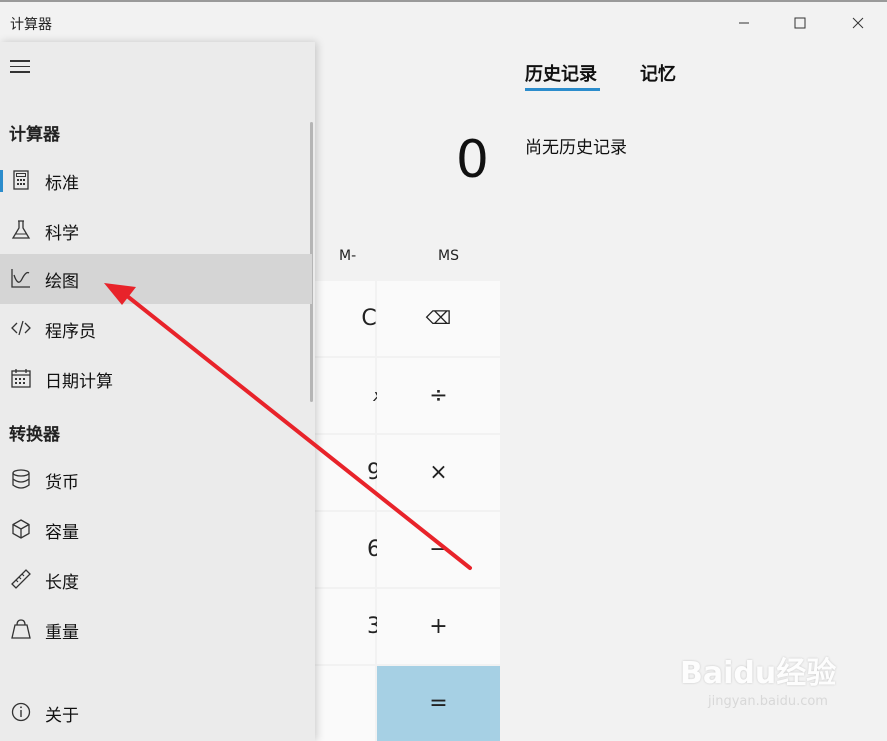 The image size is (887, 741). I want to click on maximize-button, so click(800, 23).